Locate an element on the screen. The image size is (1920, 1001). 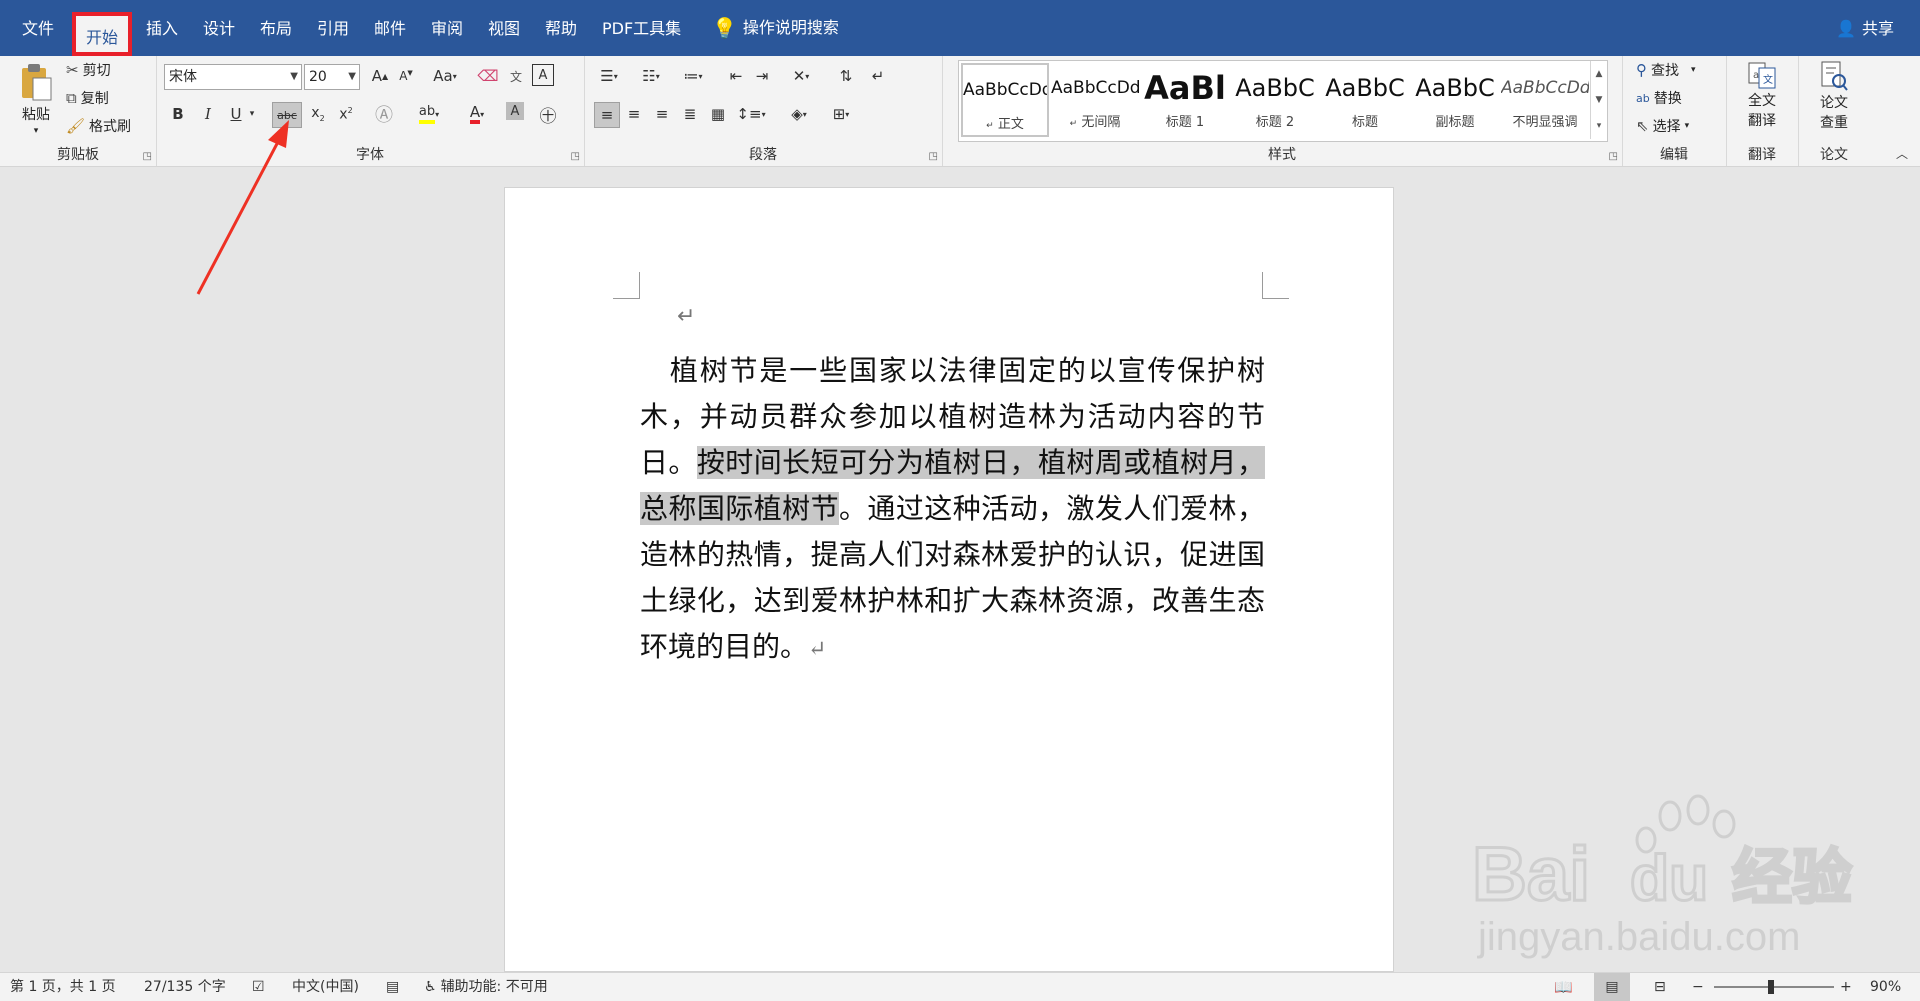
char-border-icon: A is located at coordinates (543, 75).